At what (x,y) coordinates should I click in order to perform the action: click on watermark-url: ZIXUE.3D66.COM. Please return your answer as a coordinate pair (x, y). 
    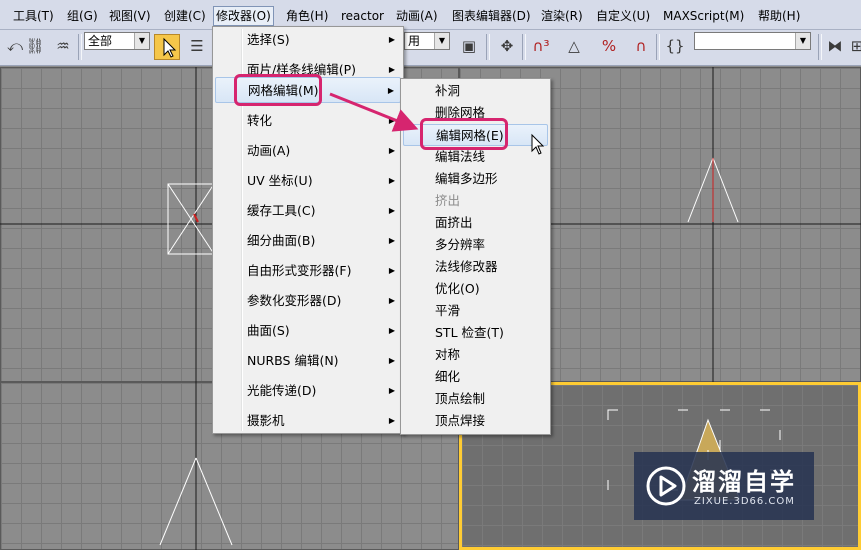
    Looking at the image, I should click on (744, 501).